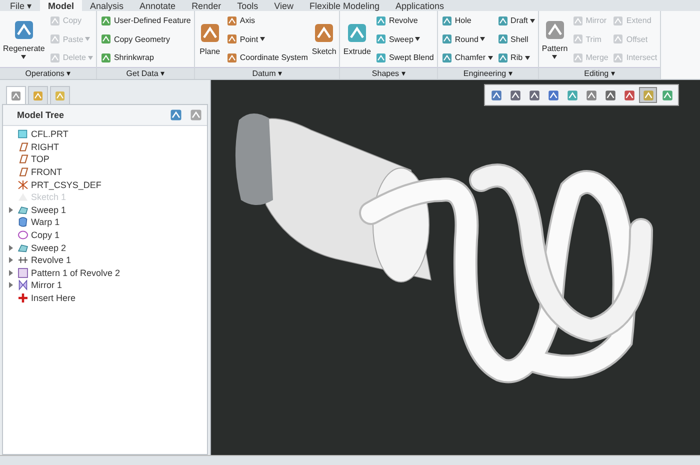  What do you see at coordinates (267, 73) in the screenshot?
I see `group-menu-button: Datum ▾` at bounding box center [267, 73].